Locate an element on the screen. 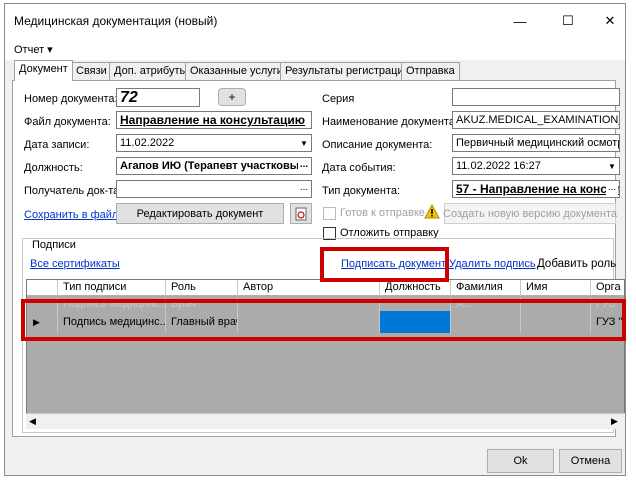  recipient-label: Получатель док-та is located at coordinates (72, 191).